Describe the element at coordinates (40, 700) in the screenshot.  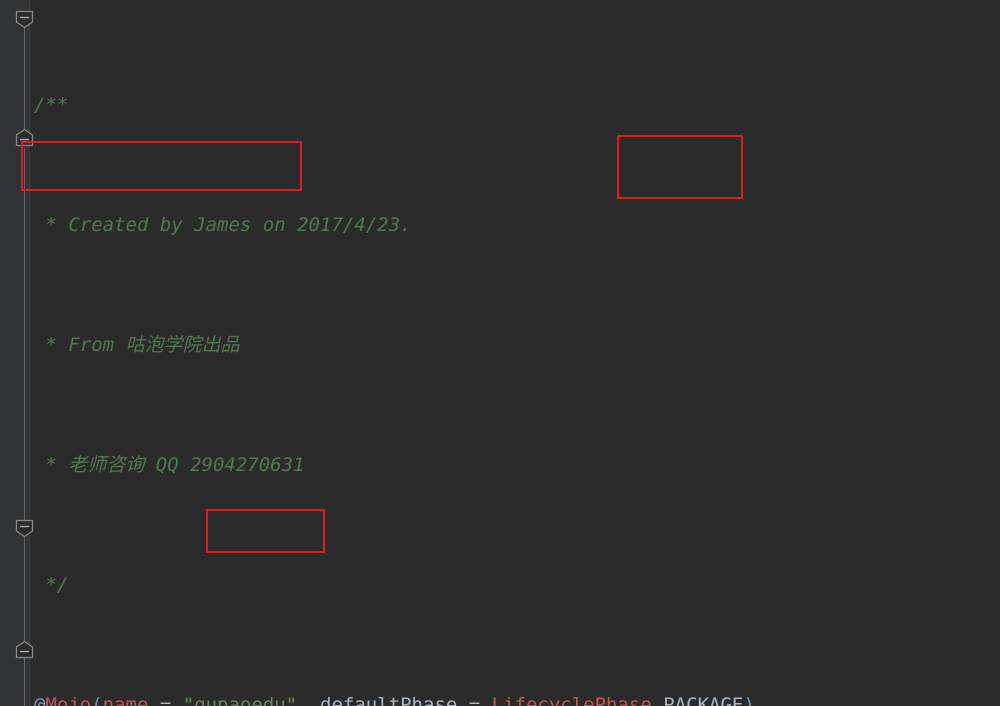
I see `at-symbol: @` at that location.